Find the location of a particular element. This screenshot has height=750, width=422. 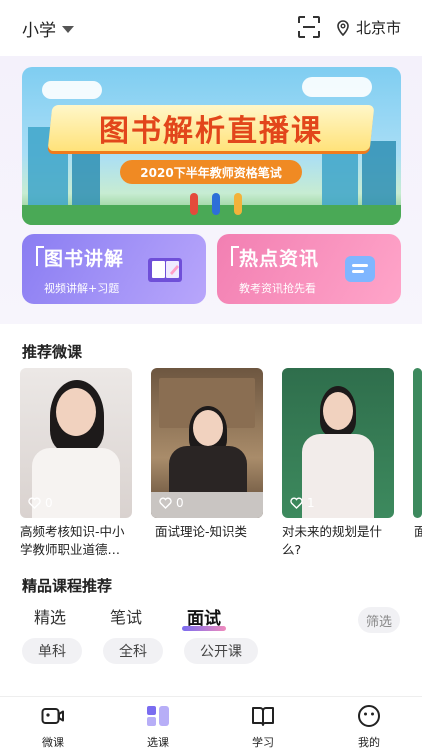

filter-button: 筛选 is located at coordinates (379, 620).